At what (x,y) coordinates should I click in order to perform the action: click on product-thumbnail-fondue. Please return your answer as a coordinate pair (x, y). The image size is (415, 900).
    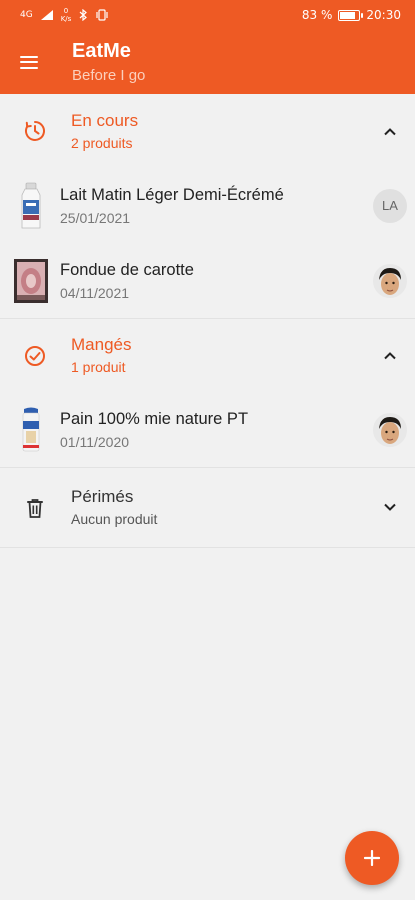
    Looking at the image, I should click on (29, 280).